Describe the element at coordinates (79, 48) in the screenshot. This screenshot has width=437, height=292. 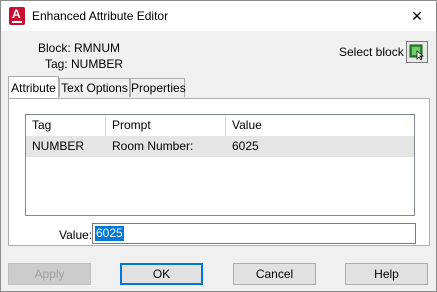
I see `block-name-label: Block: RMNUM` at that location.